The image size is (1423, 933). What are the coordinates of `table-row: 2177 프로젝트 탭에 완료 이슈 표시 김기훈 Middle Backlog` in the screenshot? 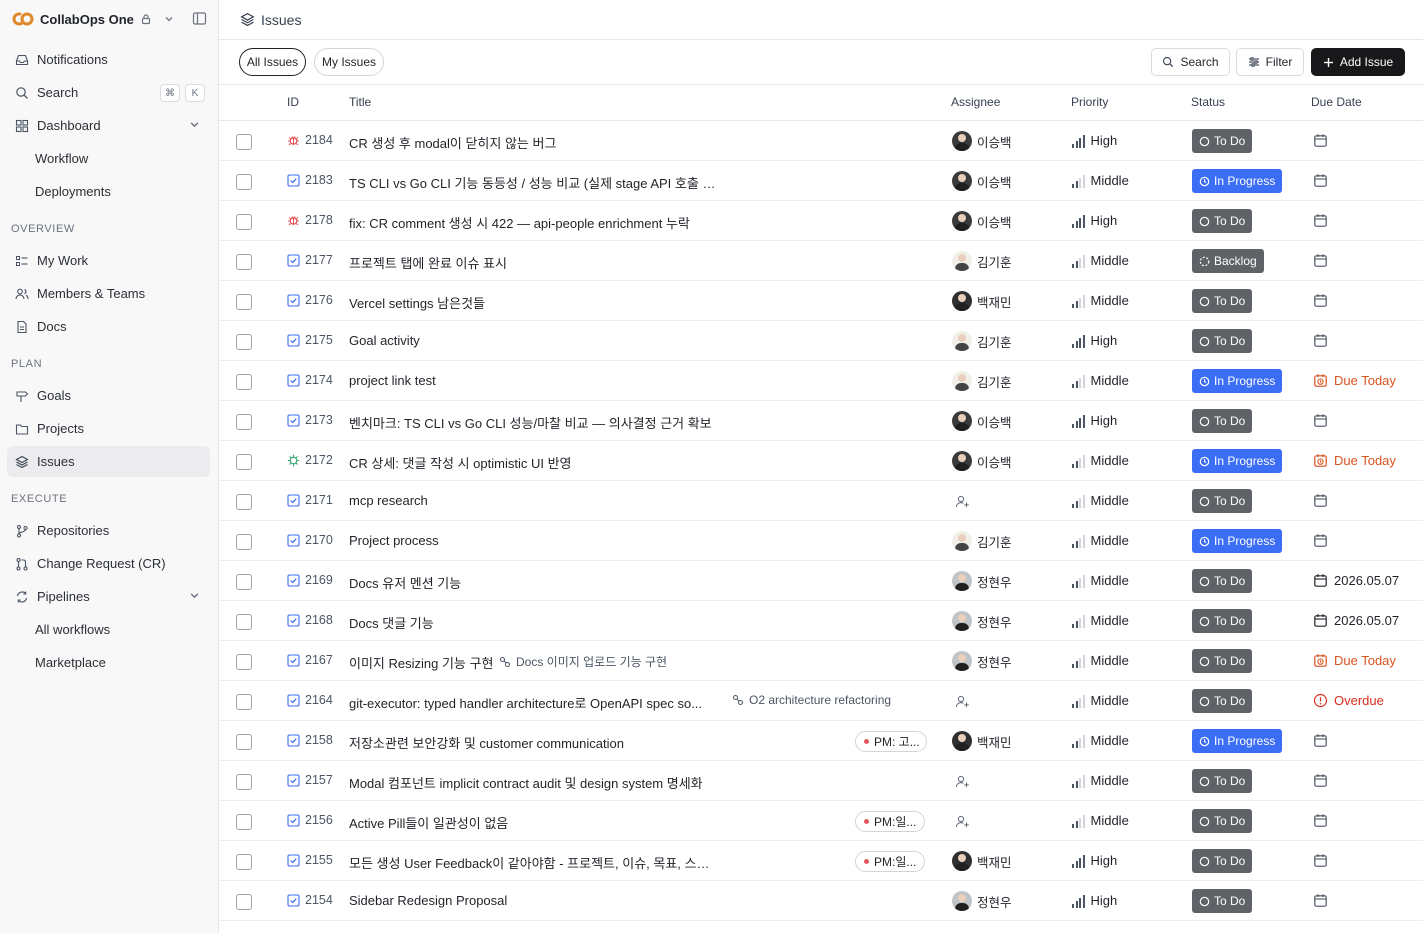 It's located at (821, 261).